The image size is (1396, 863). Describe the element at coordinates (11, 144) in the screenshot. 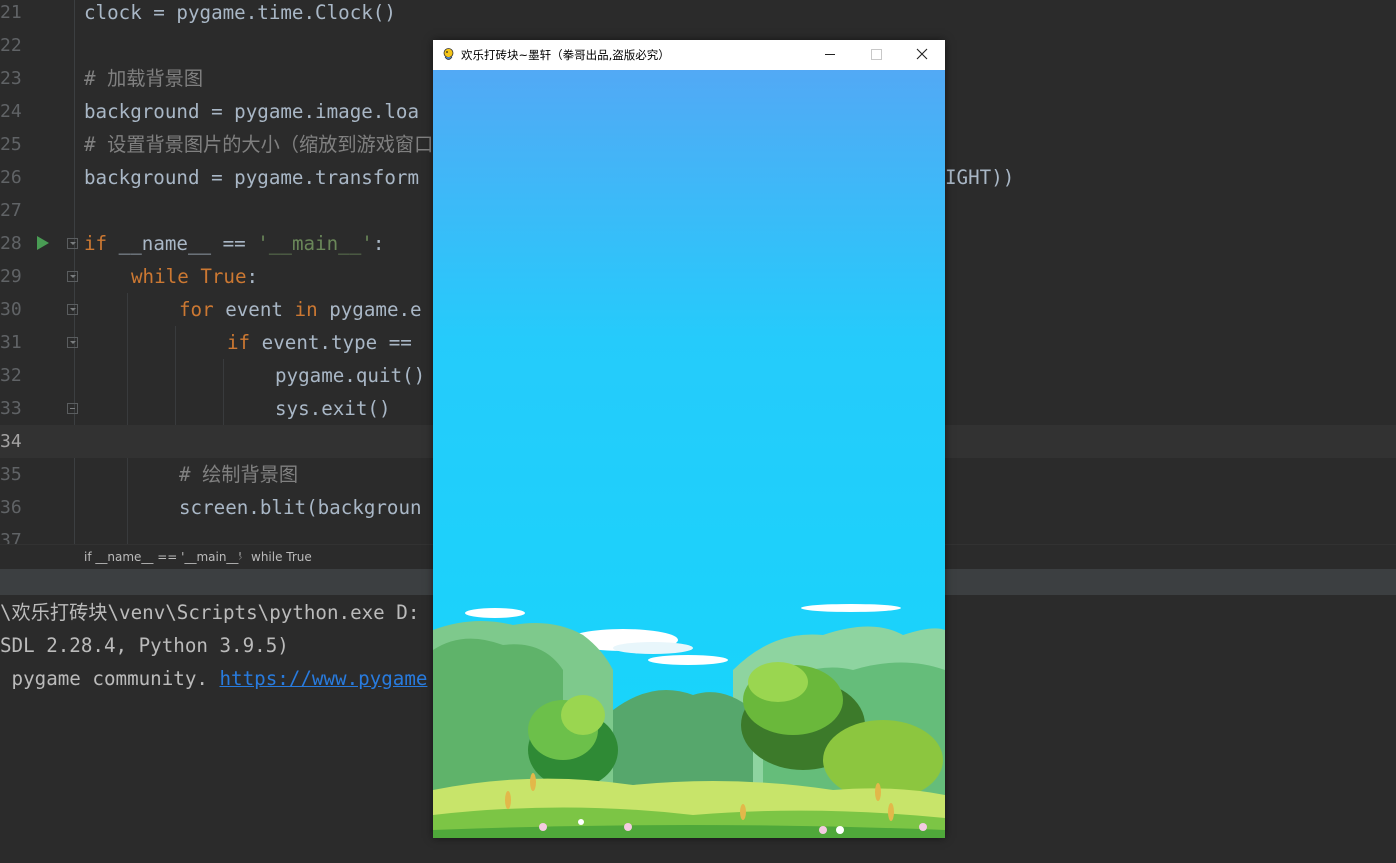

I see `line-number: 25` at that location.